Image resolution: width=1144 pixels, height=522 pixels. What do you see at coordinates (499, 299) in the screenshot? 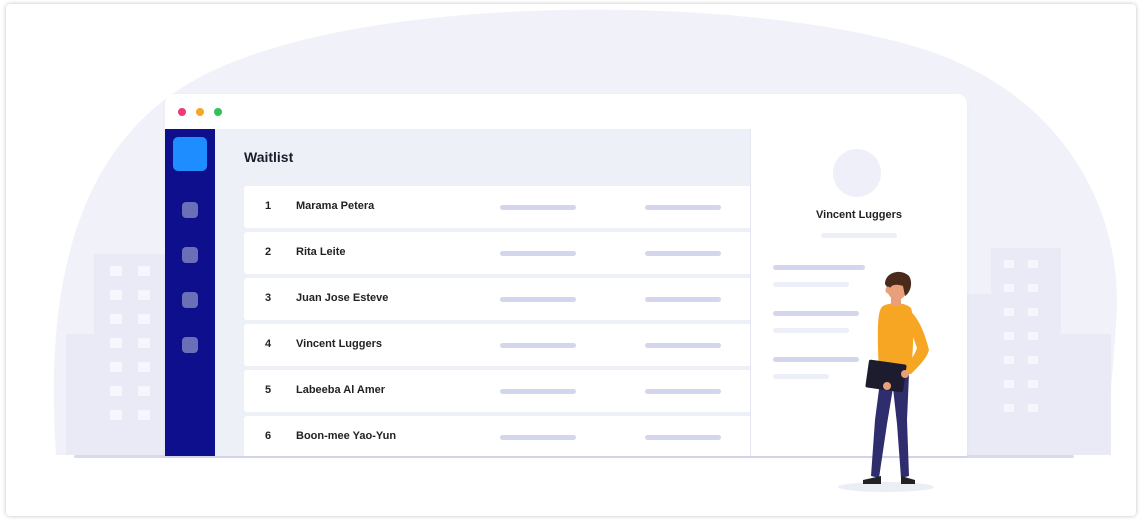
I see `list-item: 3 Juan Jose Esteve` at bounding box center [499, 299].